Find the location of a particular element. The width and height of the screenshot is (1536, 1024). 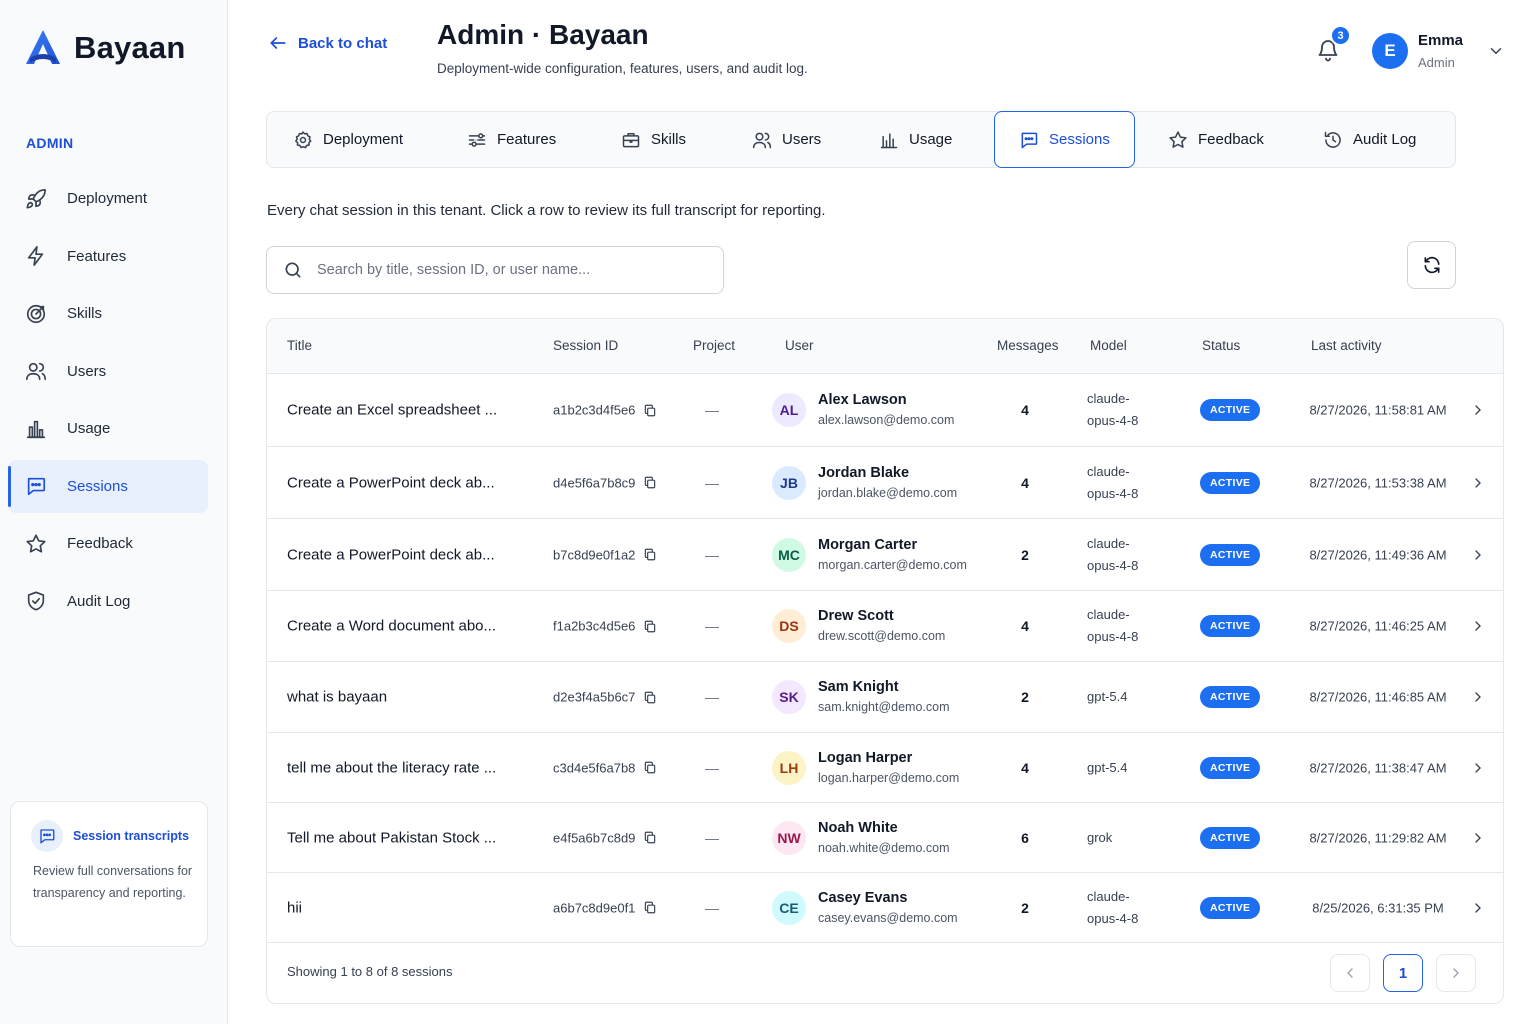

back-to-chat-link: Back to chat is located at coordinates (327, 43).